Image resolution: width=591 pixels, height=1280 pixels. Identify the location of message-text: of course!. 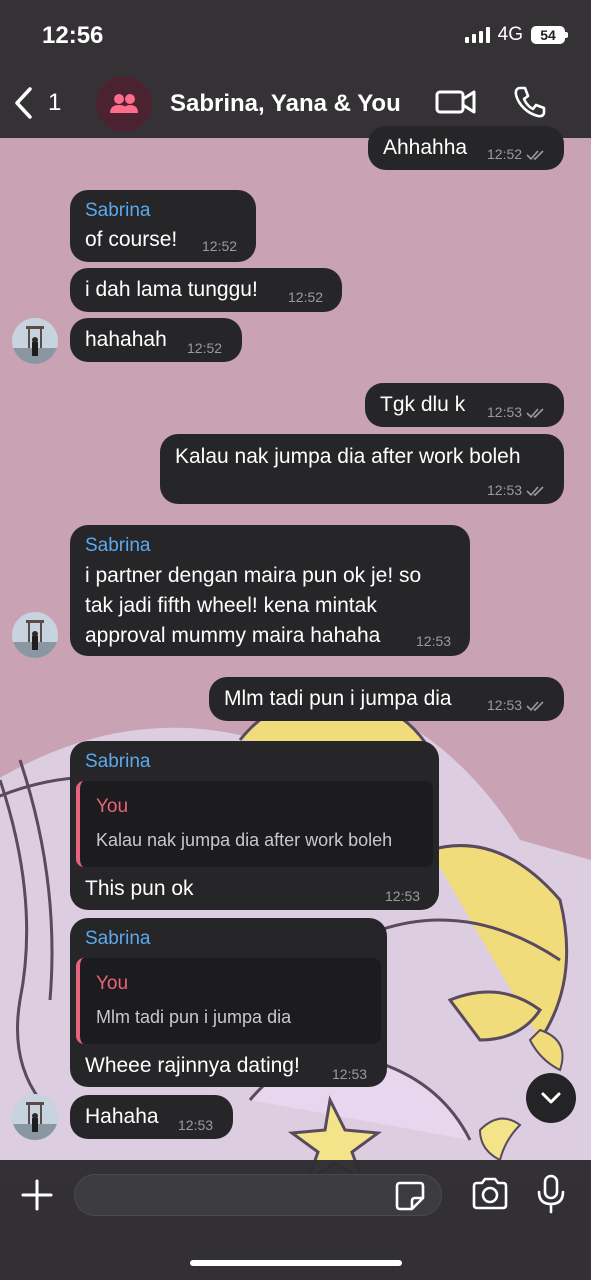
(131, 239).